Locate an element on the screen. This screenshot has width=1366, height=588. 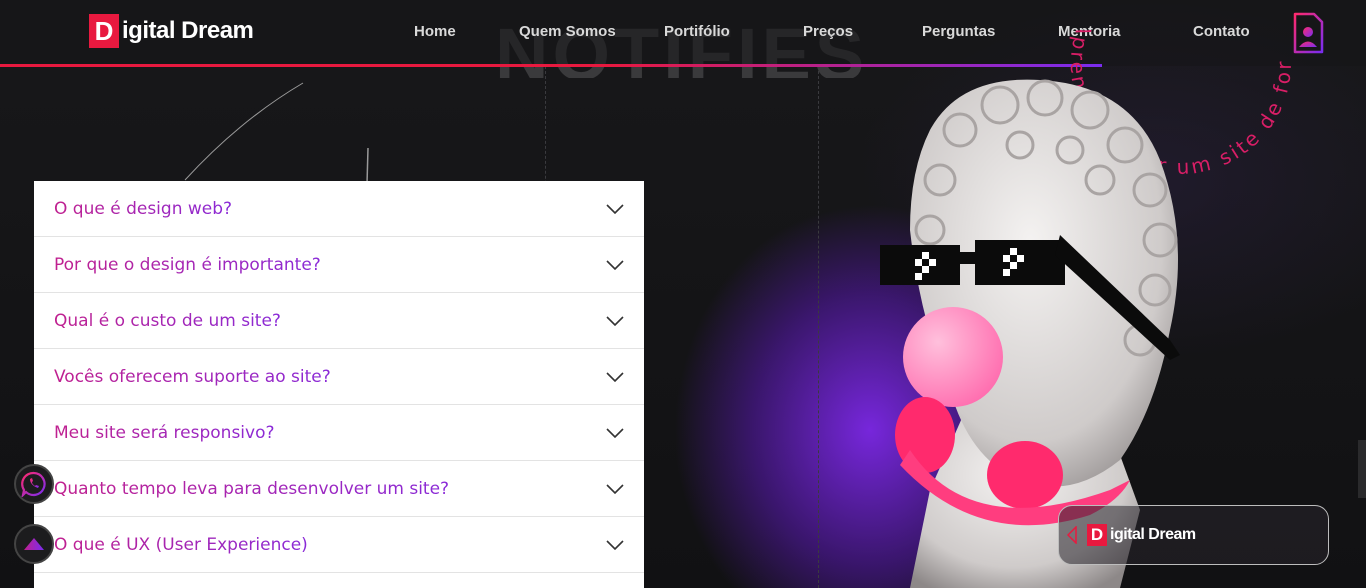
faq-item: Por que o design é importante? is located at coordinates (339, 265).